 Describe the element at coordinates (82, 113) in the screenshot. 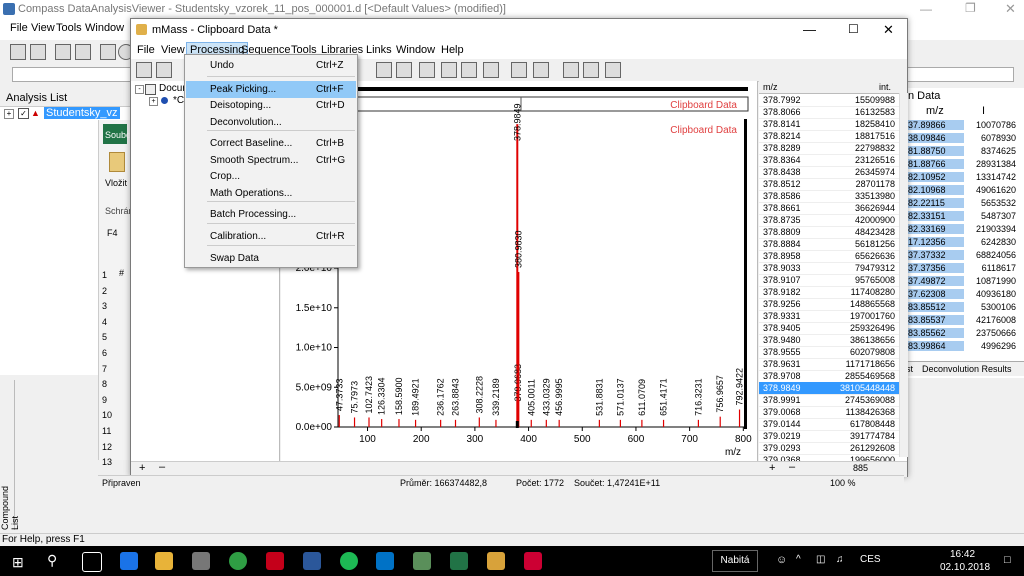

I see `analysis-item: Studentsky_vz` at that location.